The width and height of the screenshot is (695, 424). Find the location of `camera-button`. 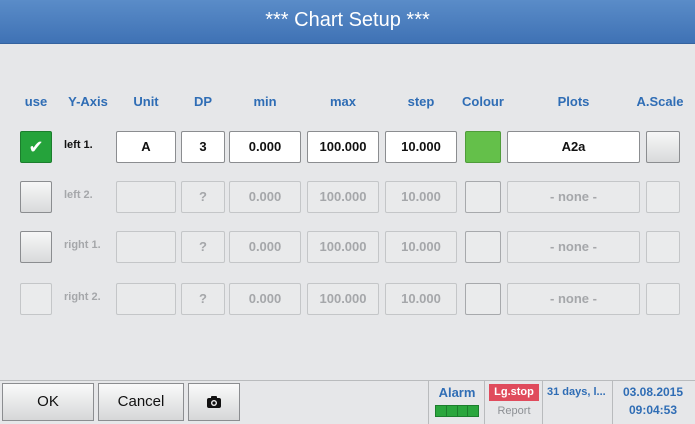

camera-button is located at coordinates (214, 402).